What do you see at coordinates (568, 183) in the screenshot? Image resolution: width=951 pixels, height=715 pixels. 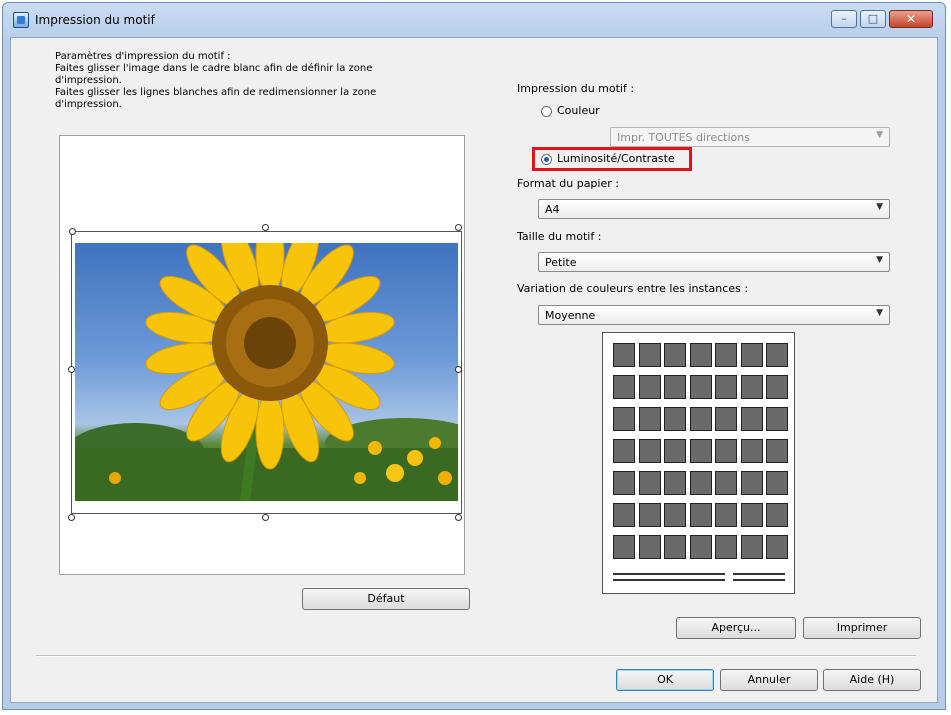 I see `paper-format-label: Format du papier :` at bounding box center [568, 183].